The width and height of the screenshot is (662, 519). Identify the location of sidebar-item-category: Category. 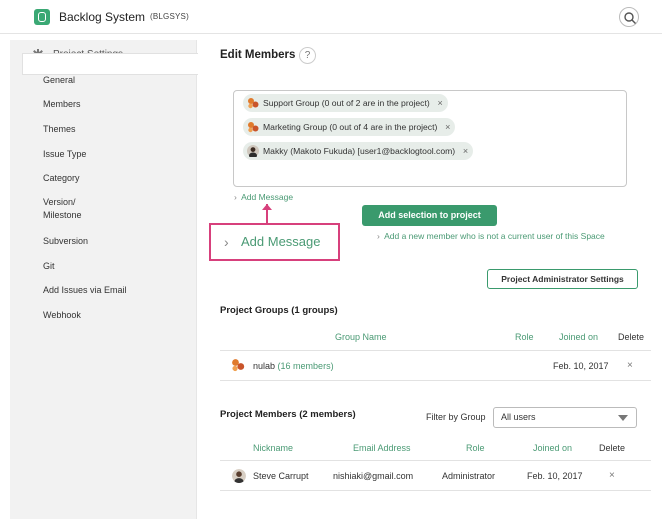
(61, 178).